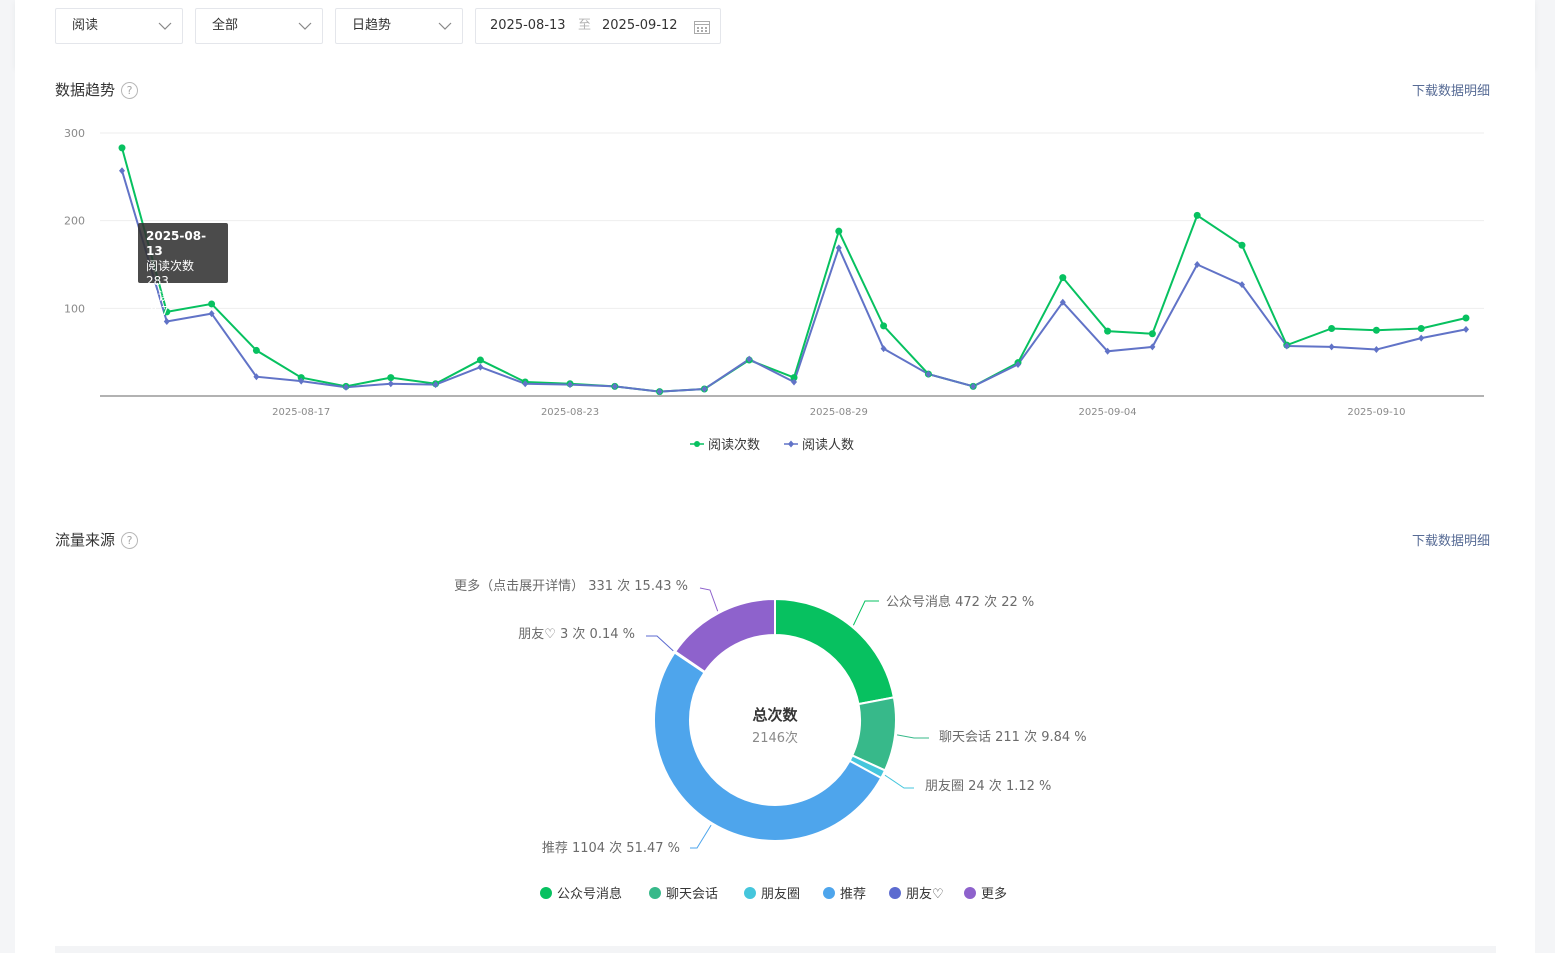  What do you see at coordinates (960, 602) in the screenshot?
I see `slice-label: 公众号消息 472 次 22 %` at bounding box center [960, 602].